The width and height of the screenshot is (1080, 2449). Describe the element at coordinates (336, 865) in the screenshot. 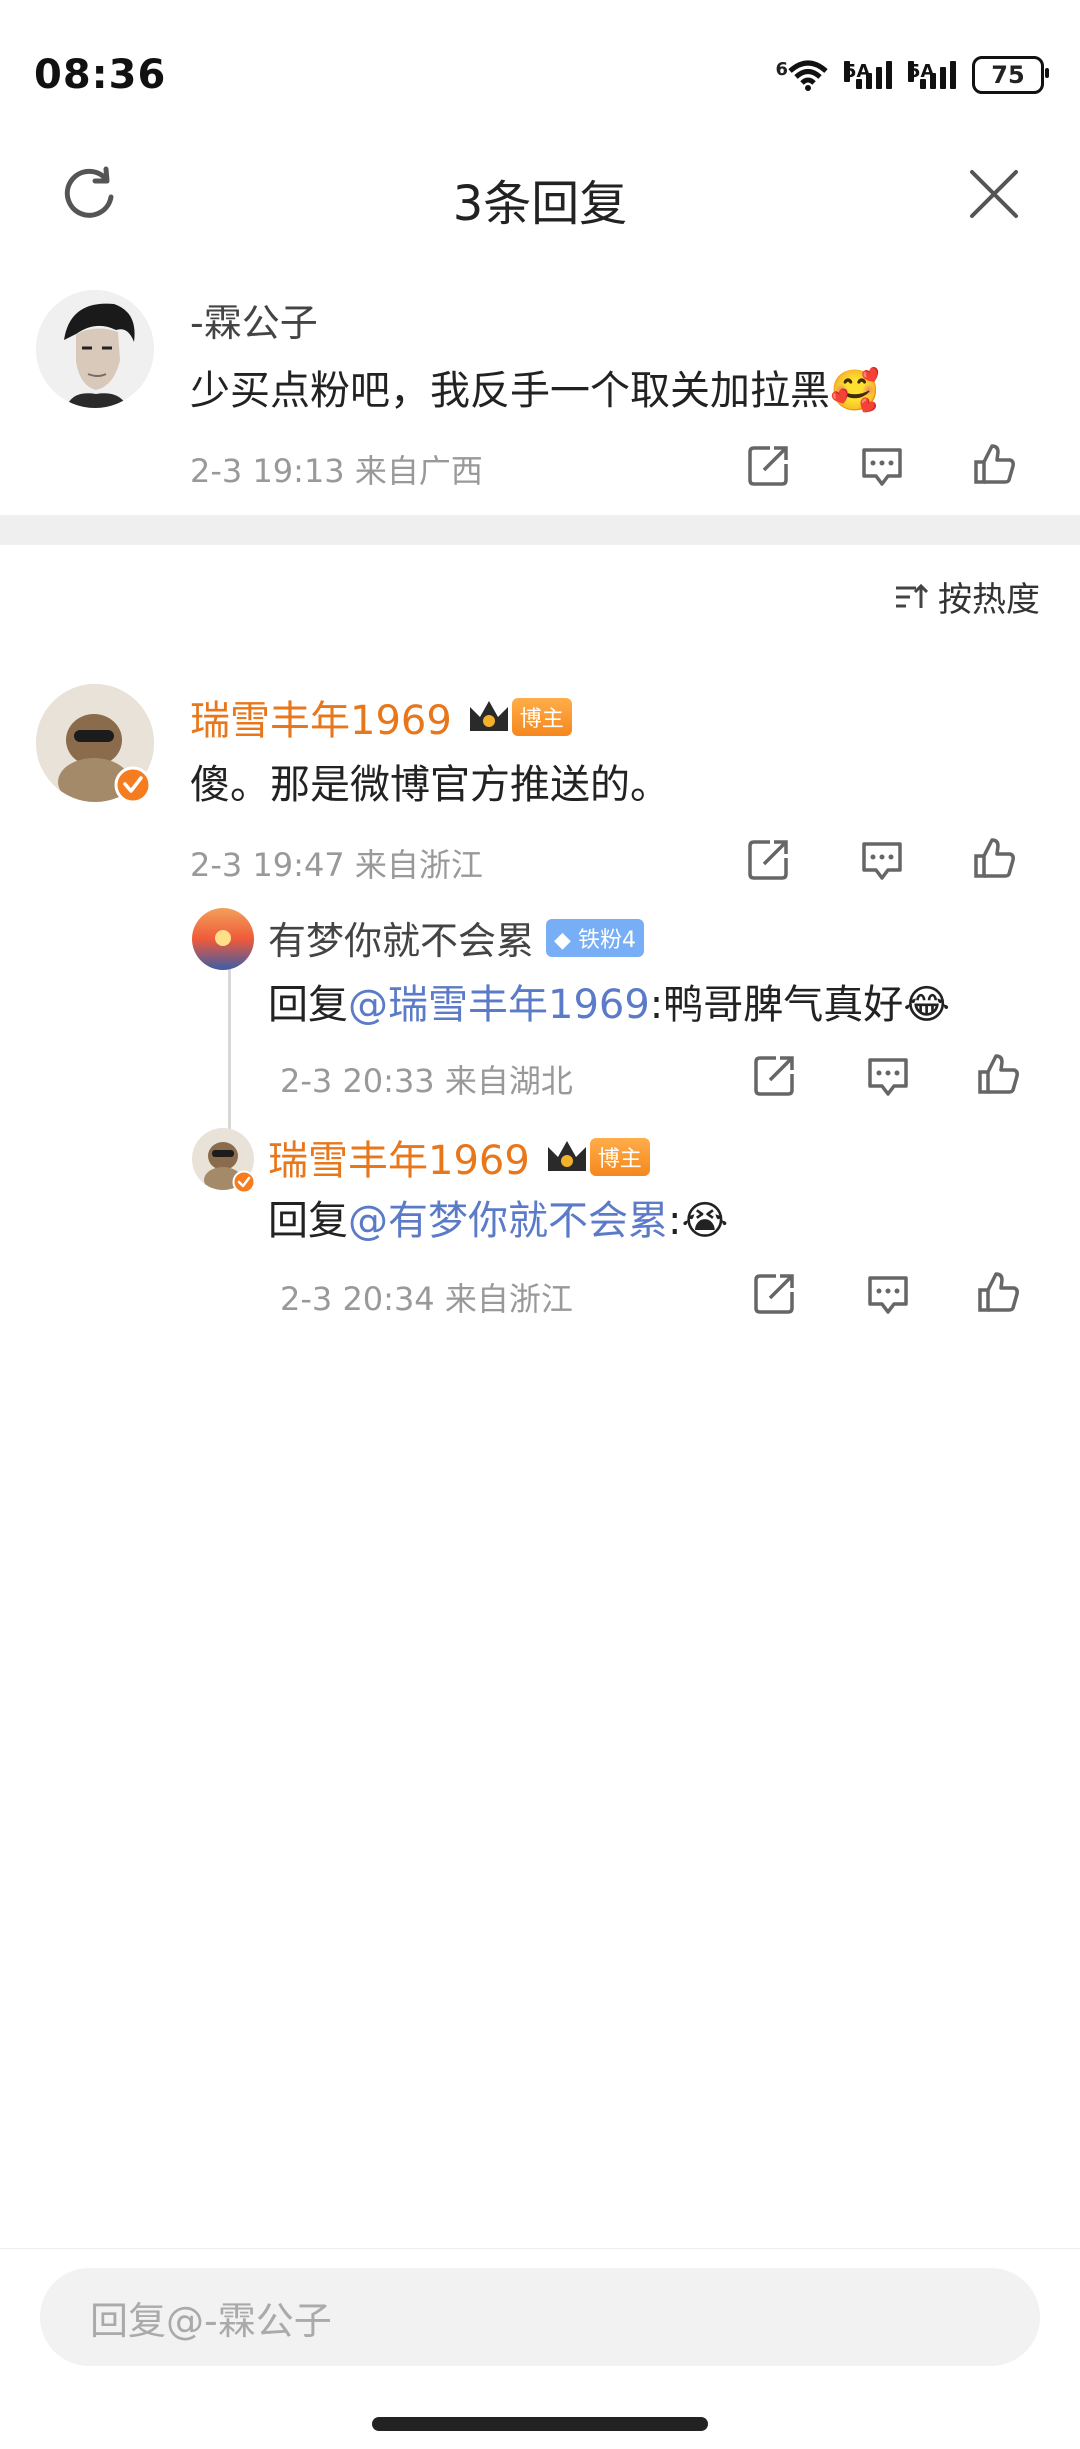

I see `reply-meta: 2-3 19:47 来自浙江` at that location.